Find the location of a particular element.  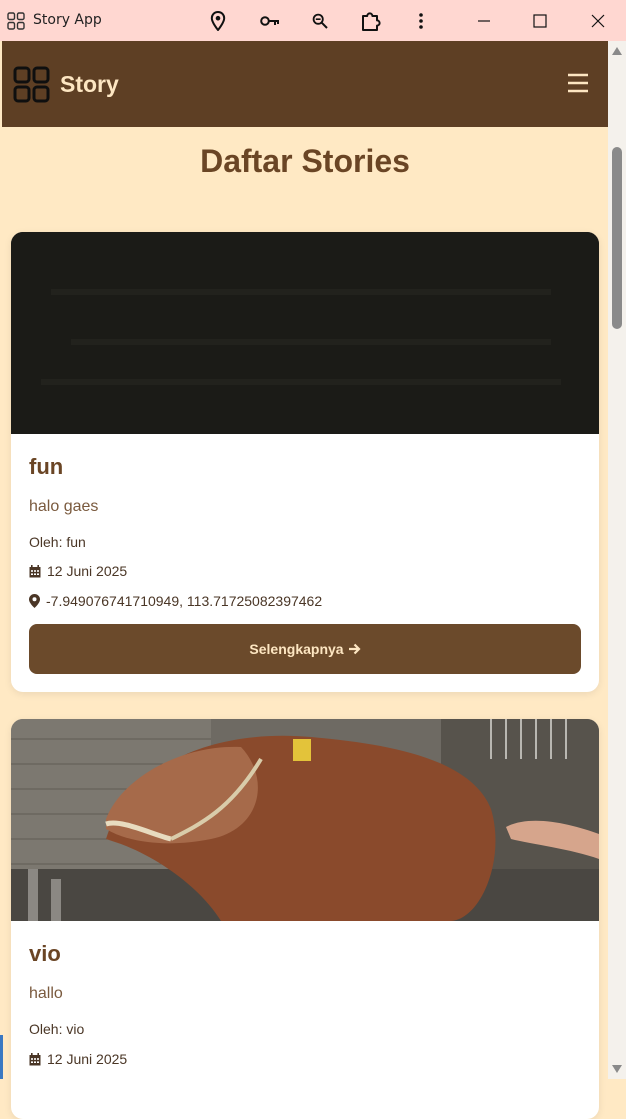

story-author-text: Oleh: vio is located at coordinates (57, 1029).